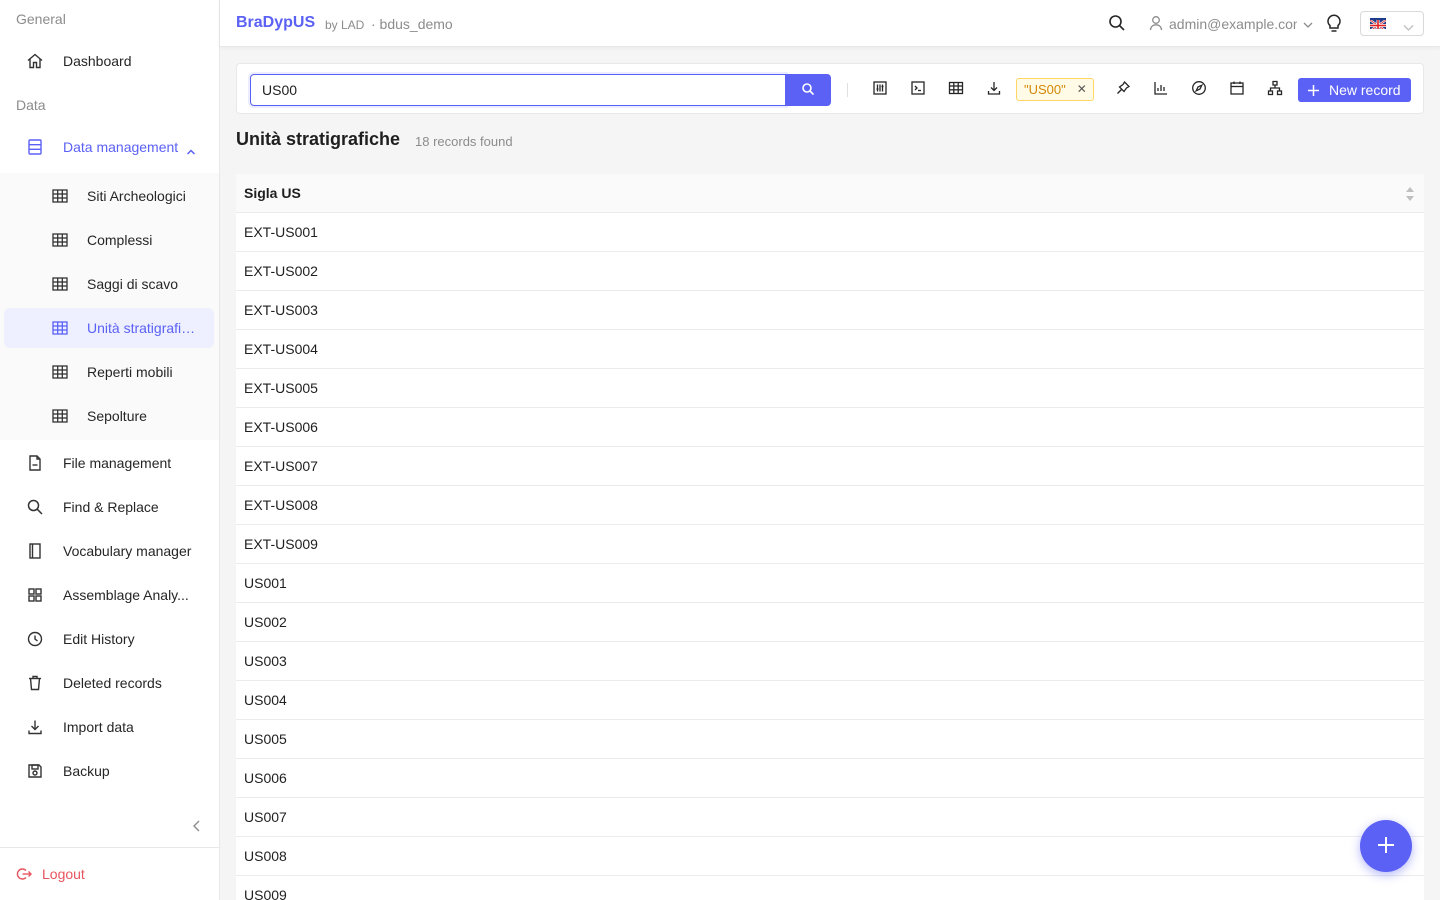 The width and height of the screenshot is (1440, 900). I want to click on sidebar-item-label: Unità stratigrafiche, so click(143, 328).